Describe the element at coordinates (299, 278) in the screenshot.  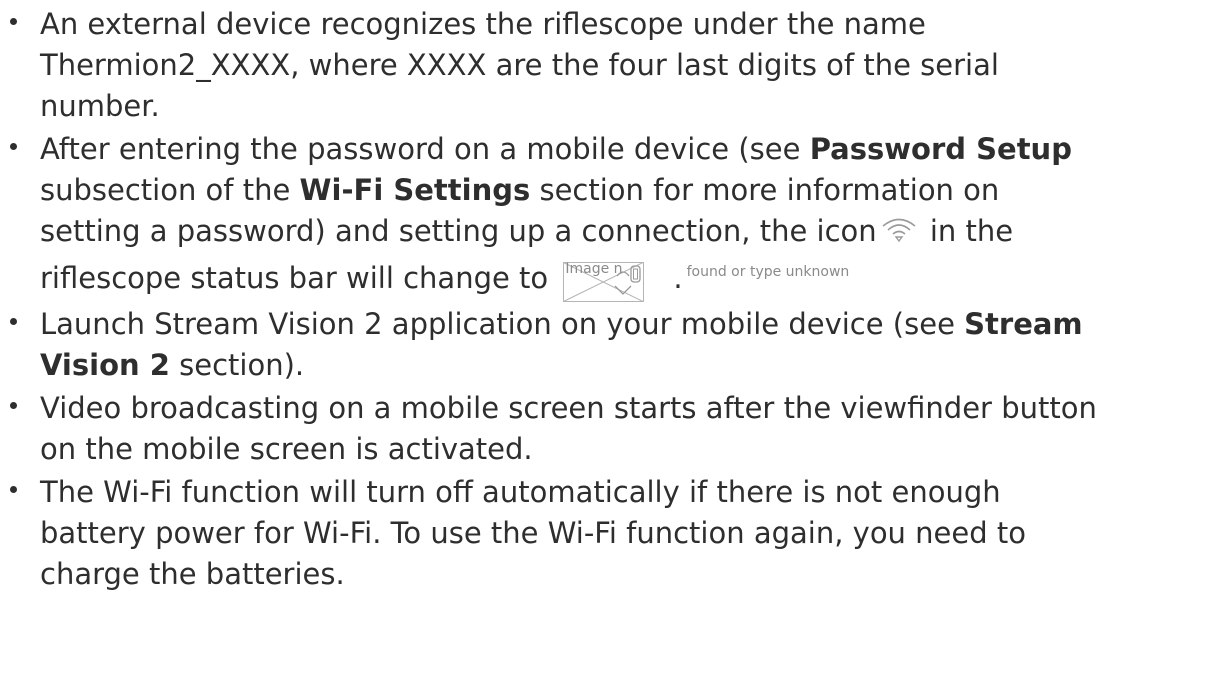
I see `text-segment: riflescope status bar will change to` at that location.